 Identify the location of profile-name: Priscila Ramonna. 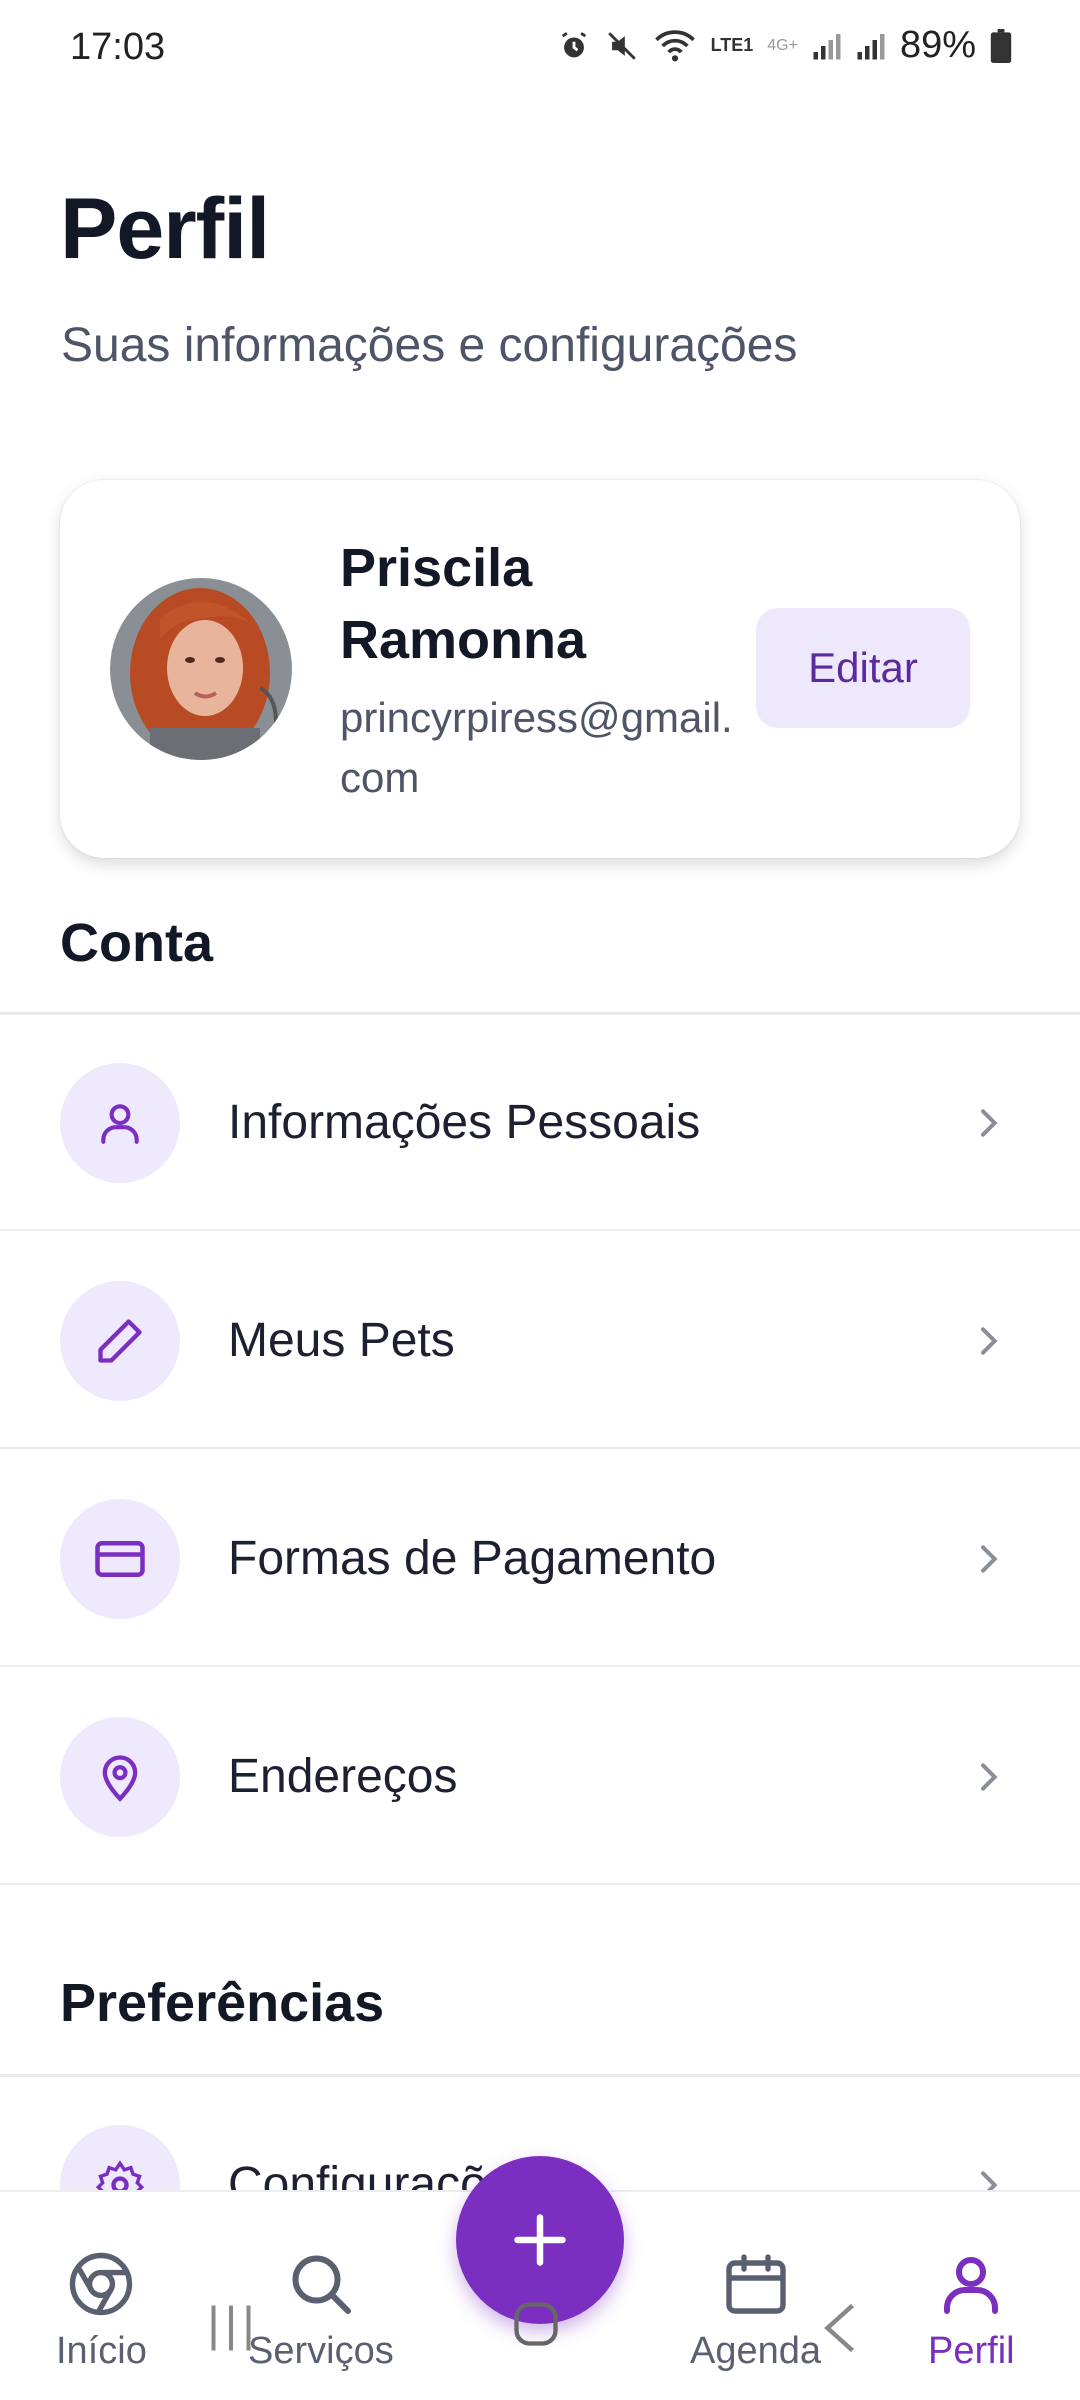
(463, 604).